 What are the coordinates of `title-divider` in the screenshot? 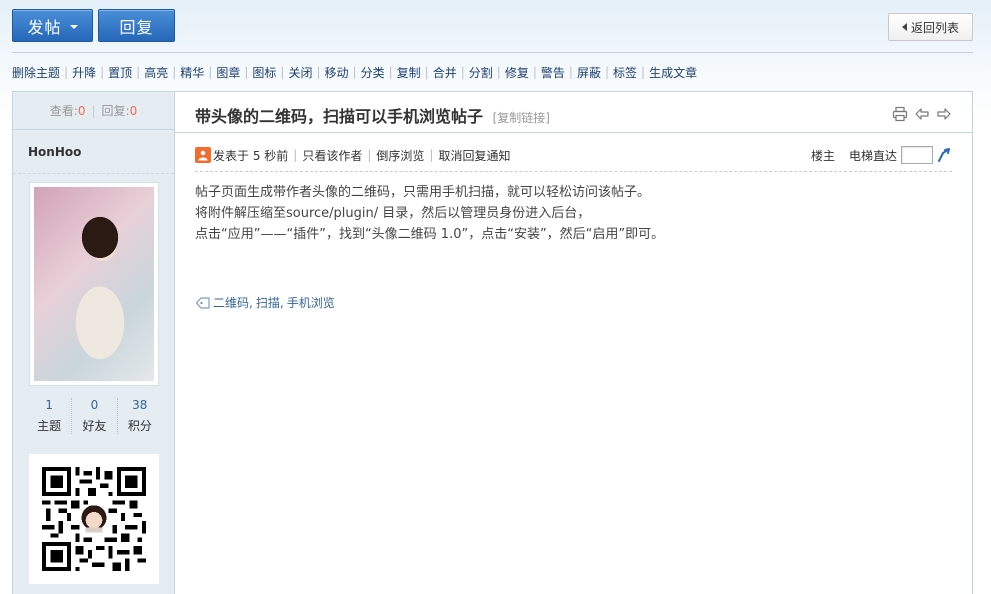 It's located at (573, 132).